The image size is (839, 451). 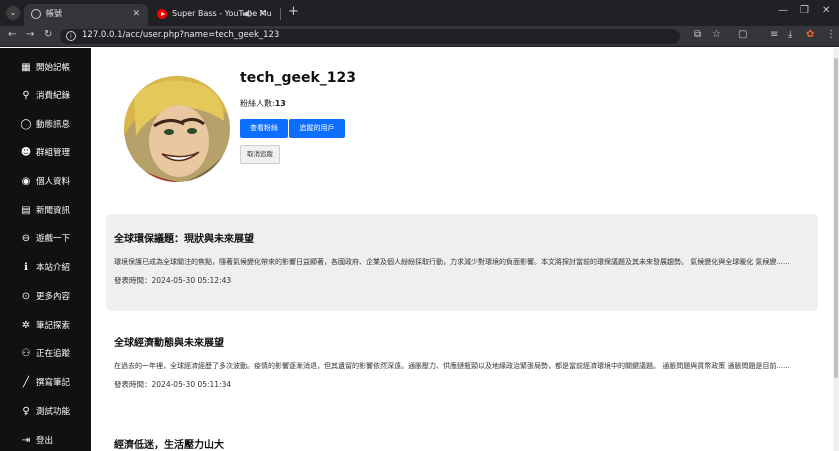 What do you see at coordinates (298, 78) in the screenshot?
I see `profile-username: tech_geek_123` at bounding box center [298, 78].